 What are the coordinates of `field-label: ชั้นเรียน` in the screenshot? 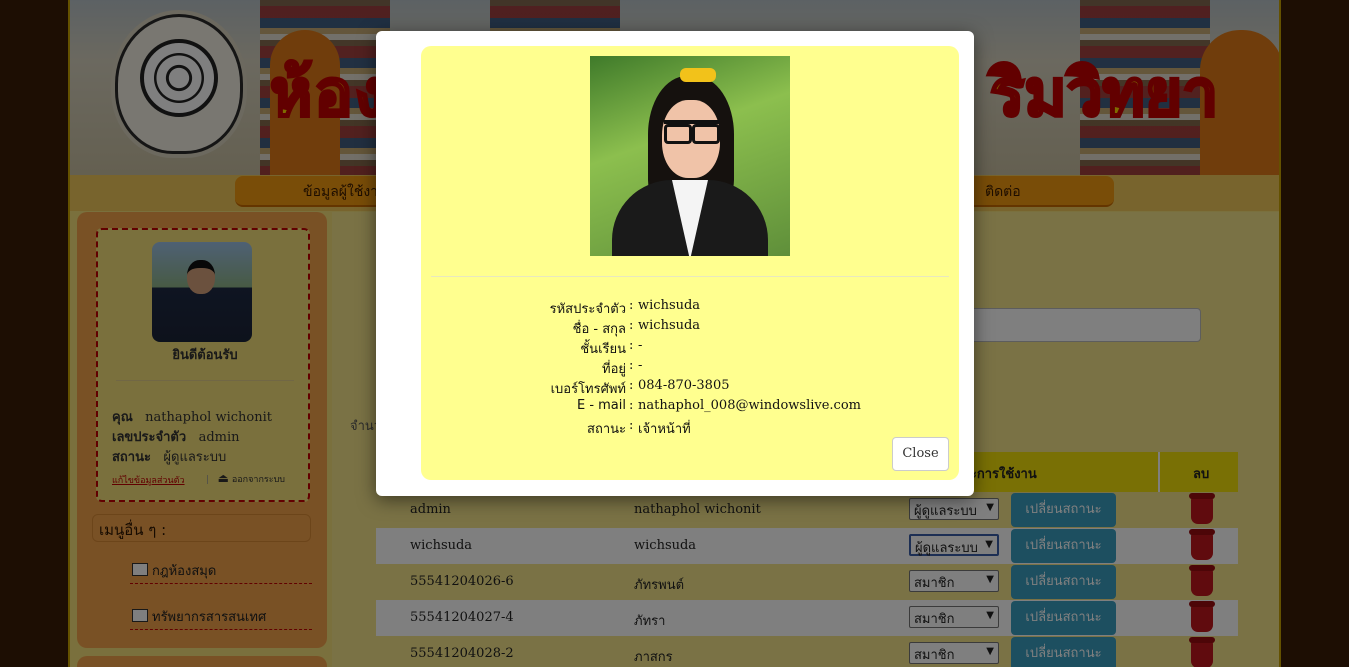 It's located at (603, 349).